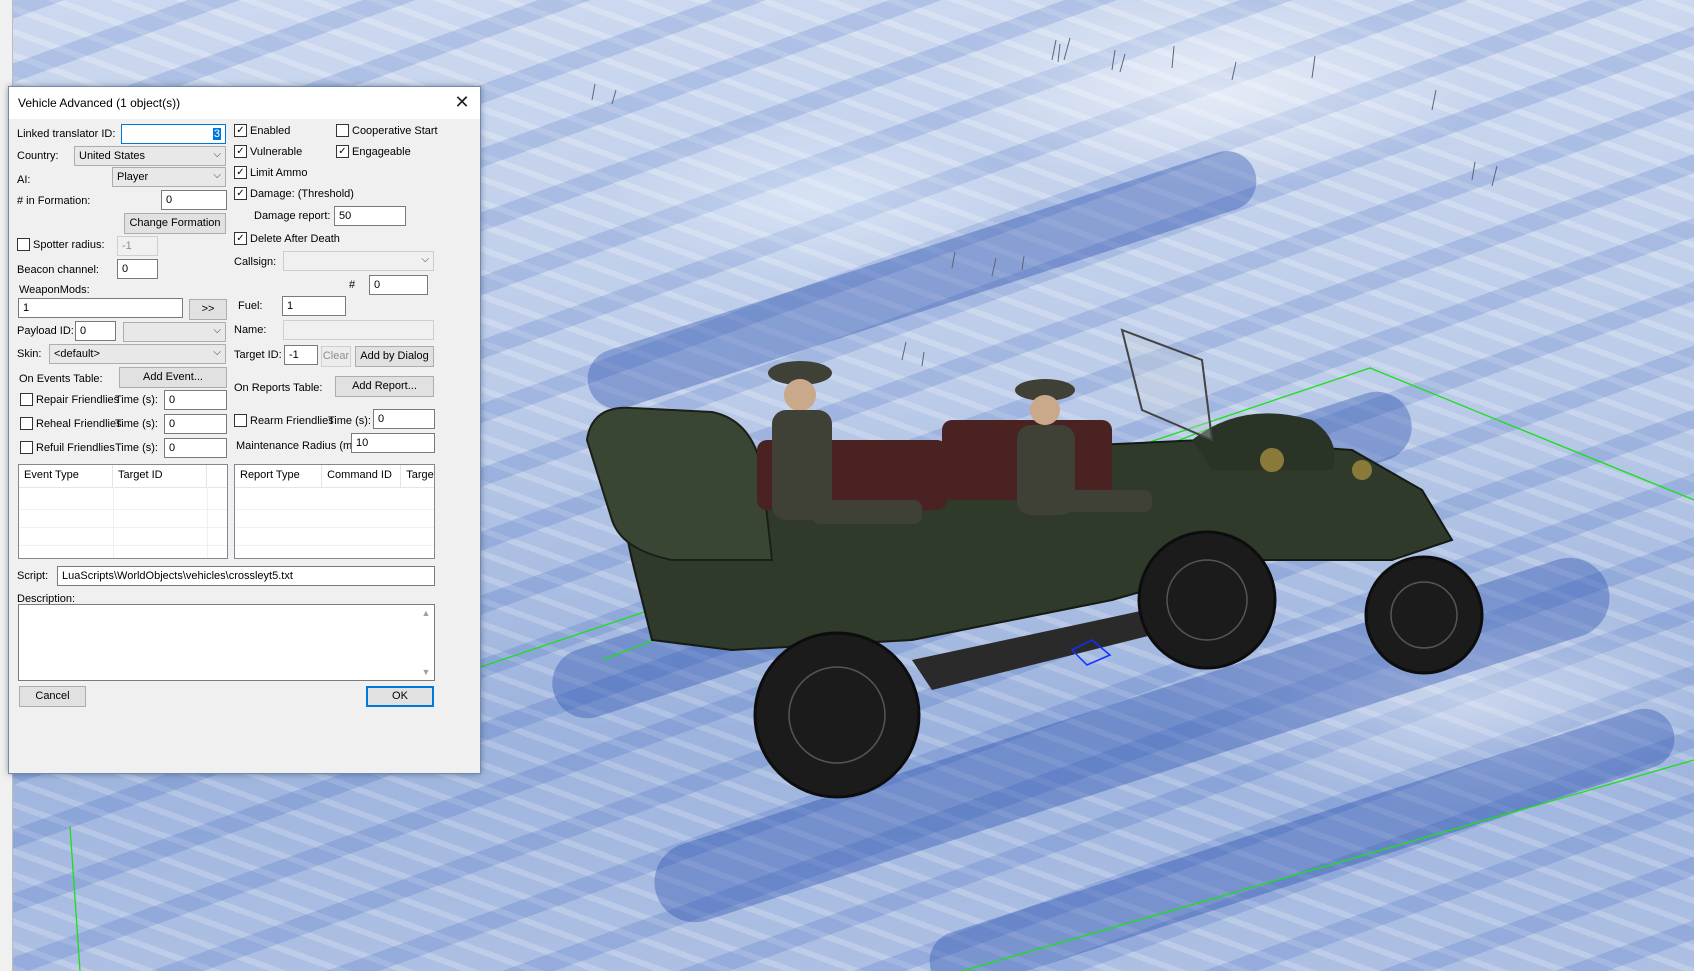 Image resolution: width=1694 pixels, height=971 pixels. I want to click on reheal-friendlies-checkbox: Reheal Friendlies, so click(71, 423).